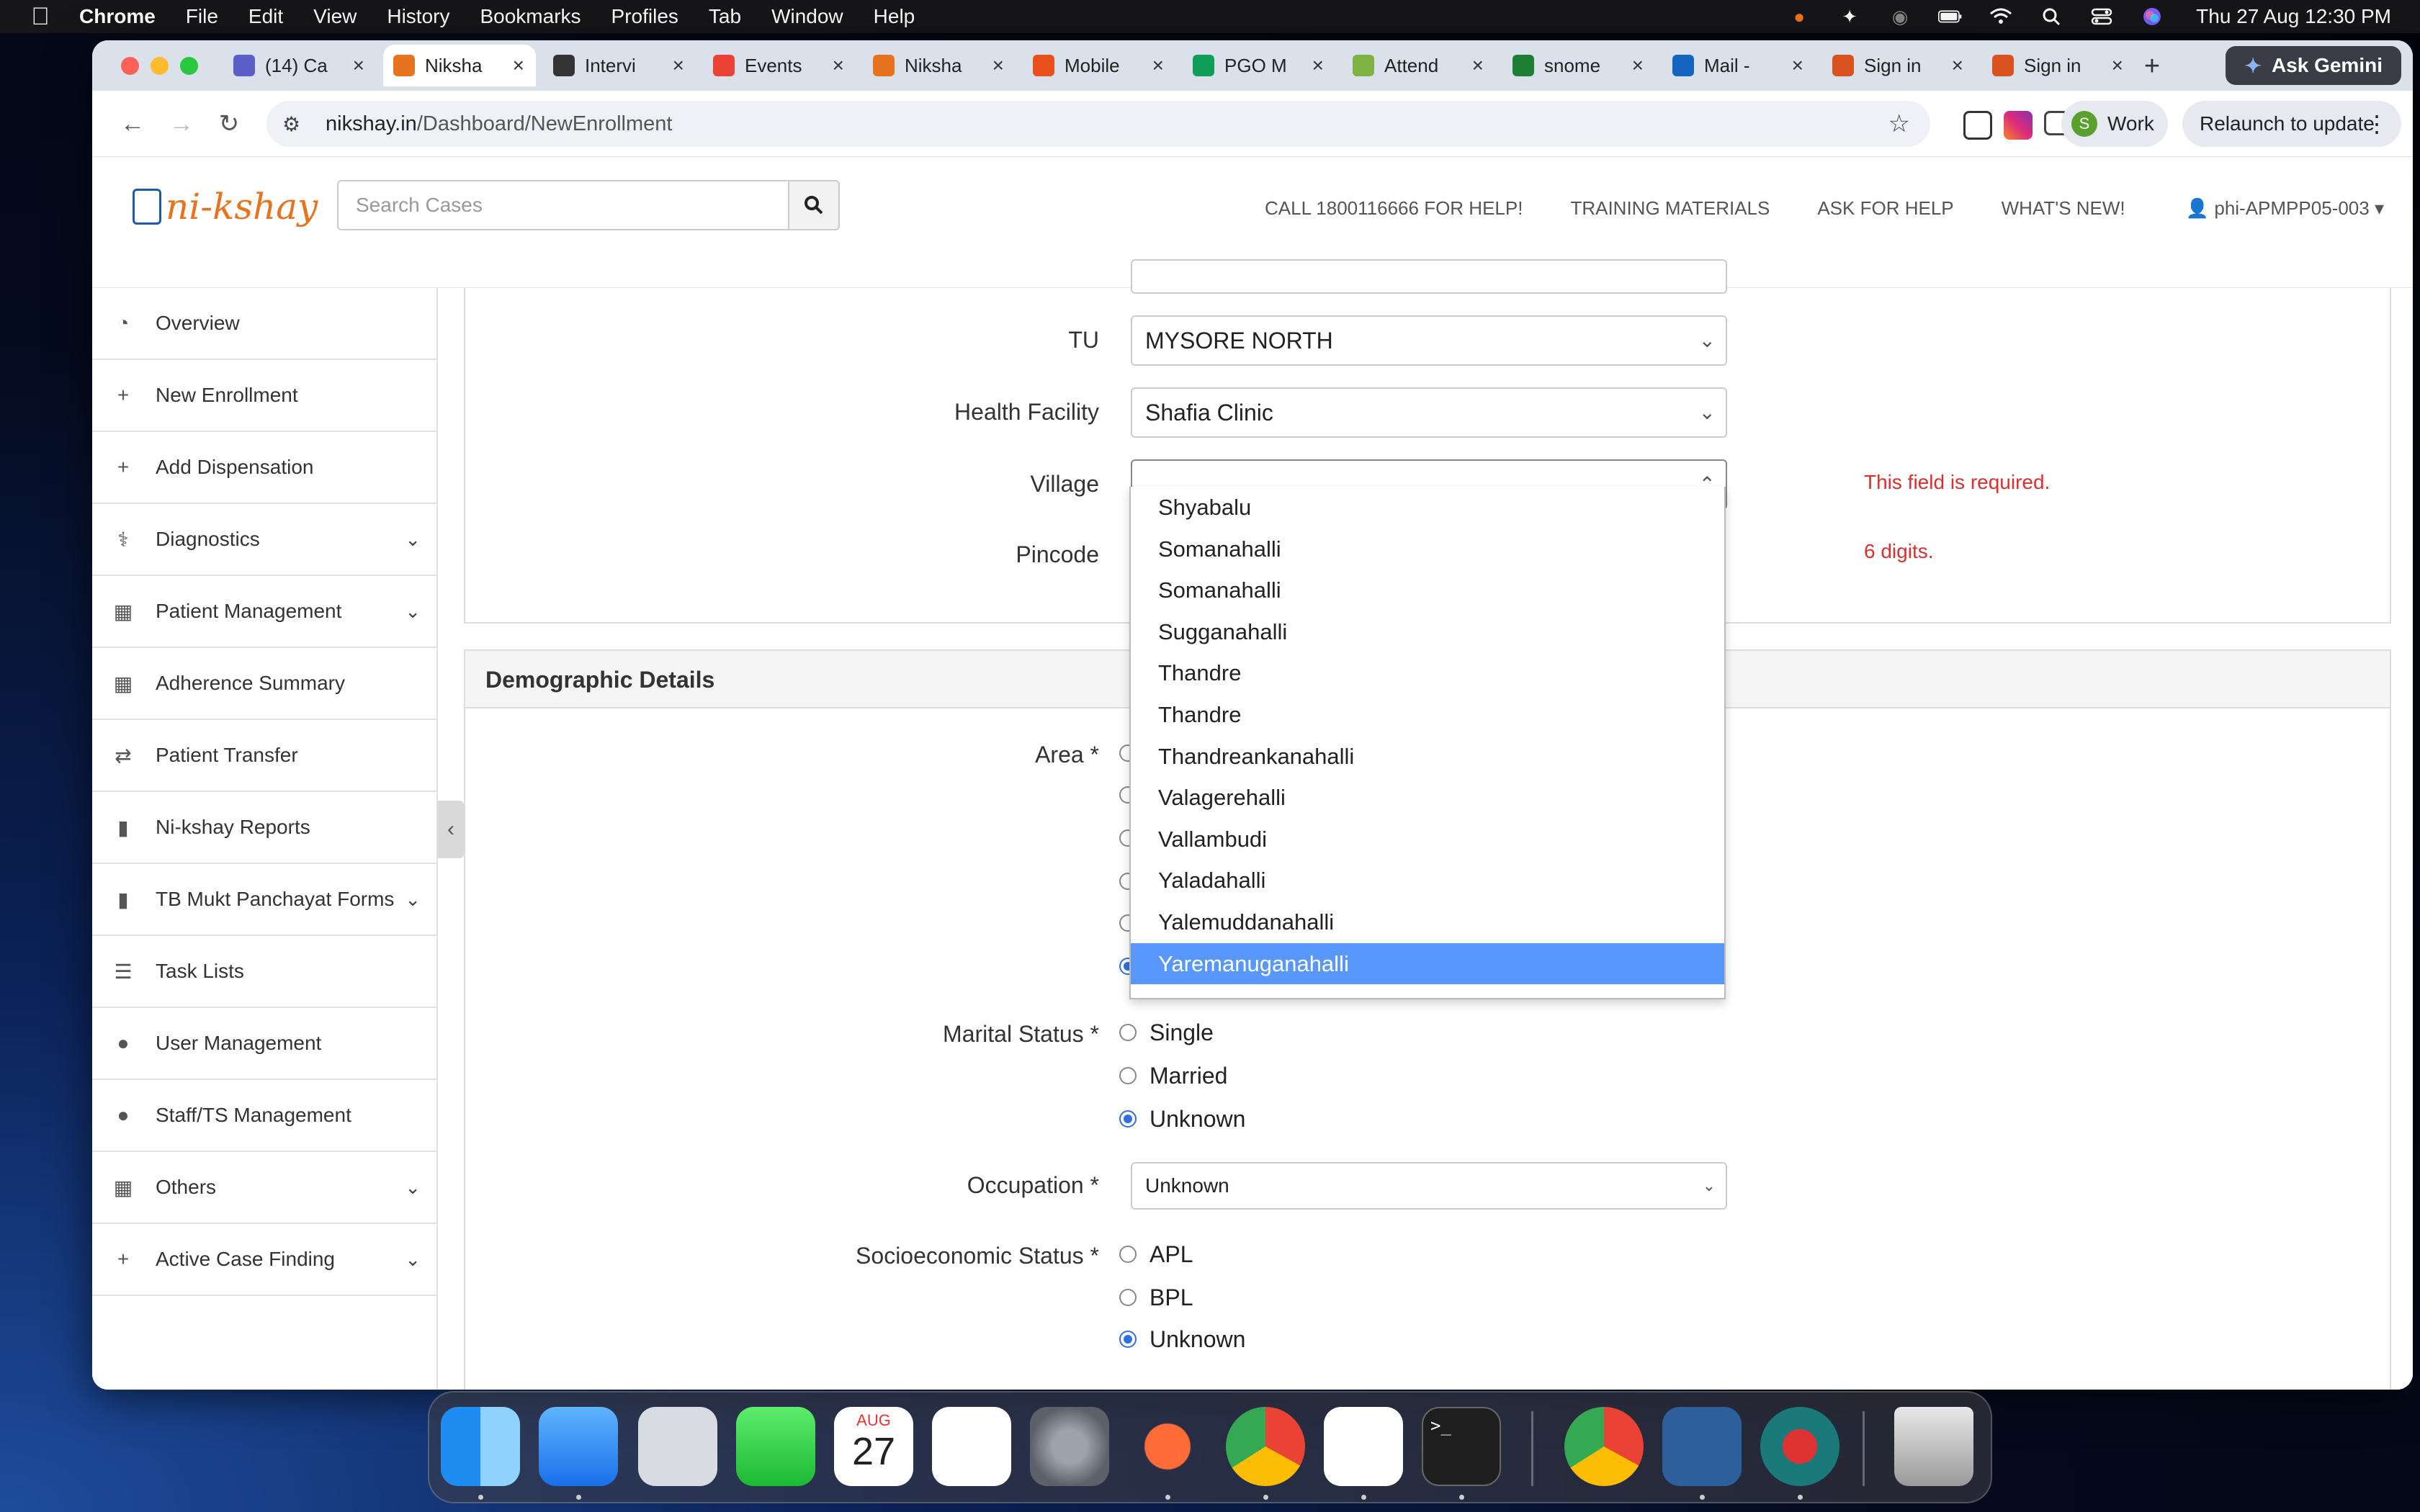 This screenshot has width=2420, height=1512. Describe the element at coordinates (264, 468) in the screenshot. I see `sidebar-item-add-dispensation: + Add Dispensation` at that location.